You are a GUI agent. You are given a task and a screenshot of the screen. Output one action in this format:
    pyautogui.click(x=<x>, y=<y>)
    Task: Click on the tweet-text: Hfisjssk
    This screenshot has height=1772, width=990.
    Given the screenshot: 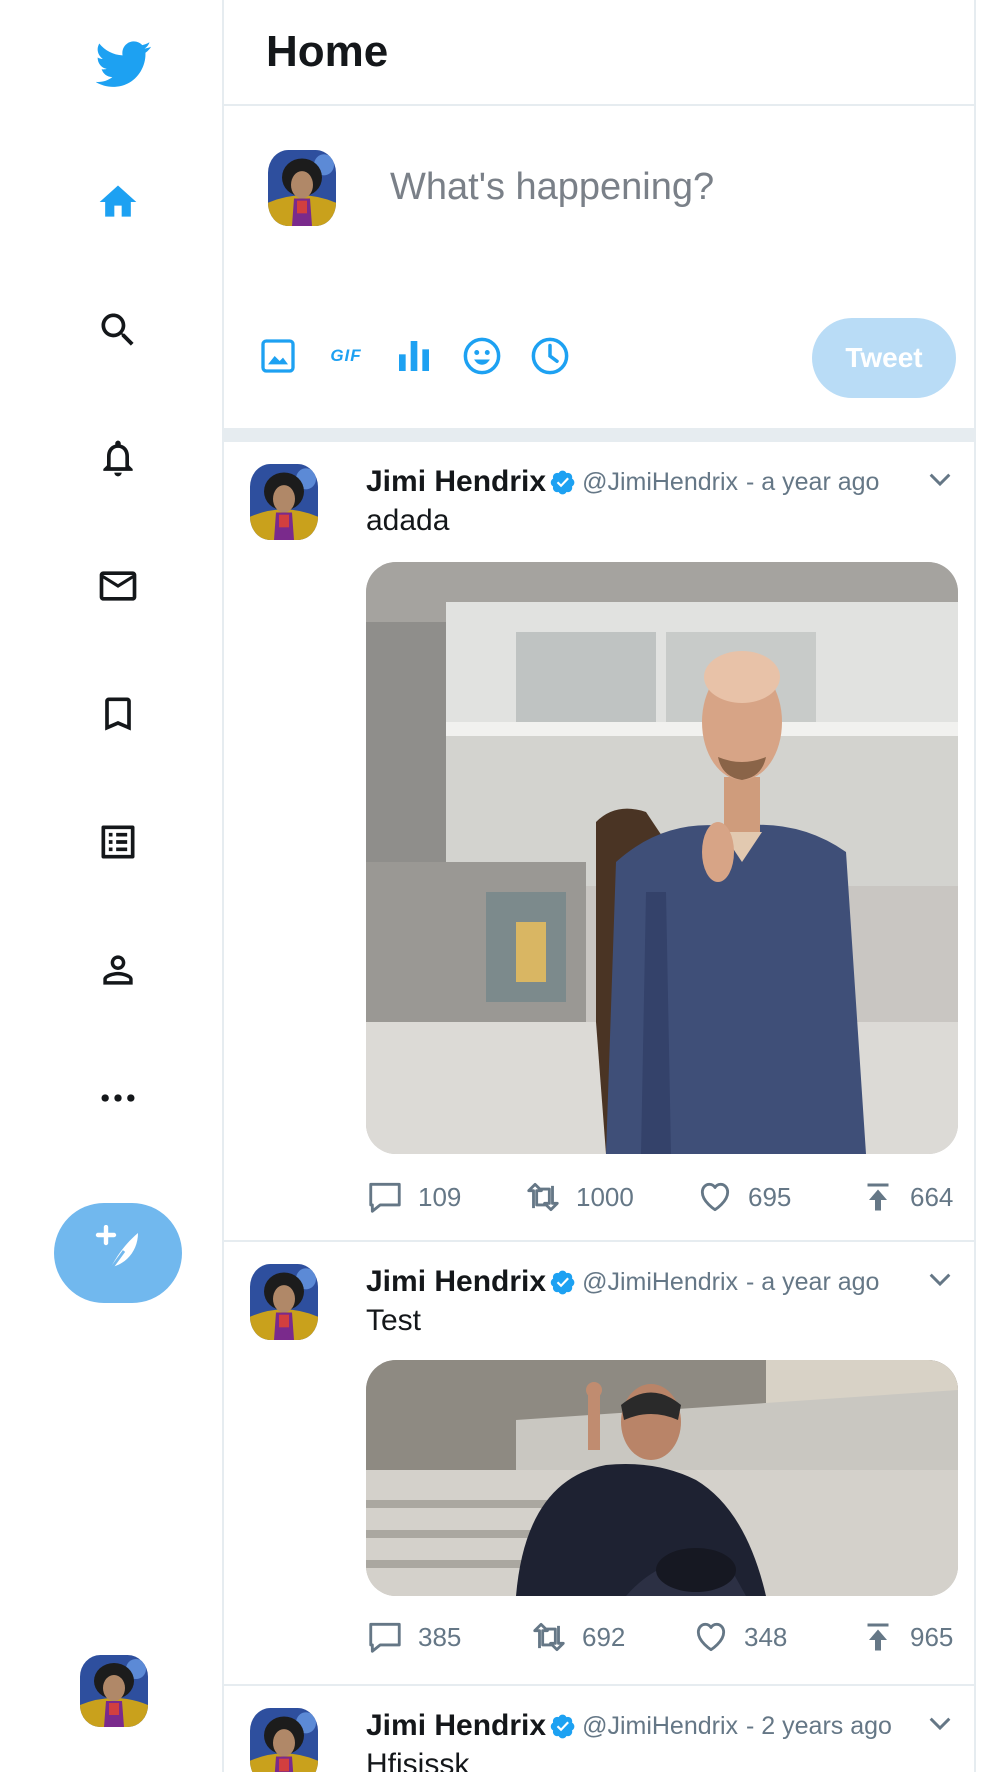 What is the action you would take?
    pyautogui.click(x=418, y=1760)
    